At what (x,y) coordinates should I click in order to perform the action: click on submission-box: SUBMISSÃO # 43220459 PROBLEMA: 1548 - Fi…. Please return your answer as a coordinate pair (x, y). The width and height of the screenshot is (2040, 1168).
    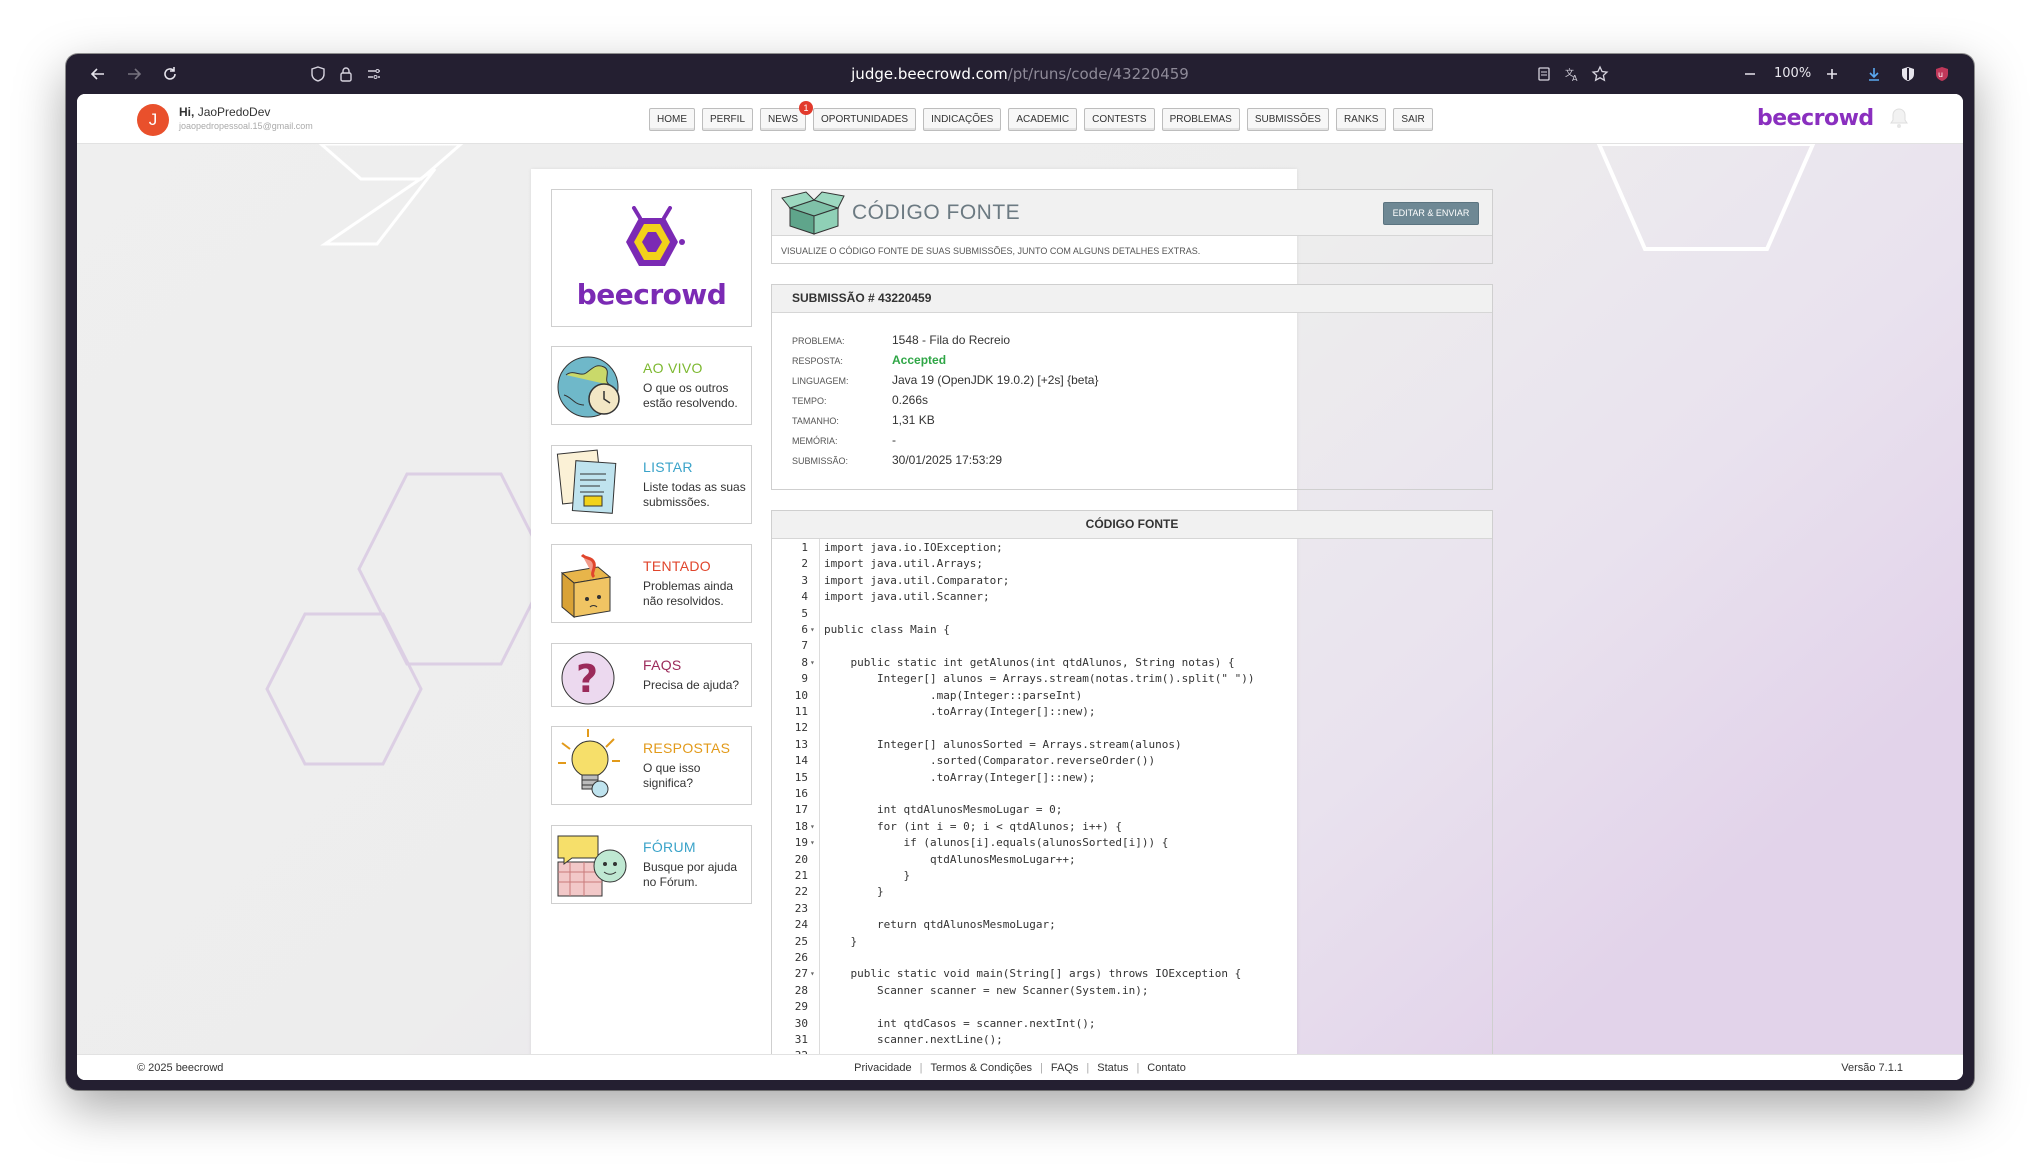
    Looking at the image, I should click on (1132, 387).